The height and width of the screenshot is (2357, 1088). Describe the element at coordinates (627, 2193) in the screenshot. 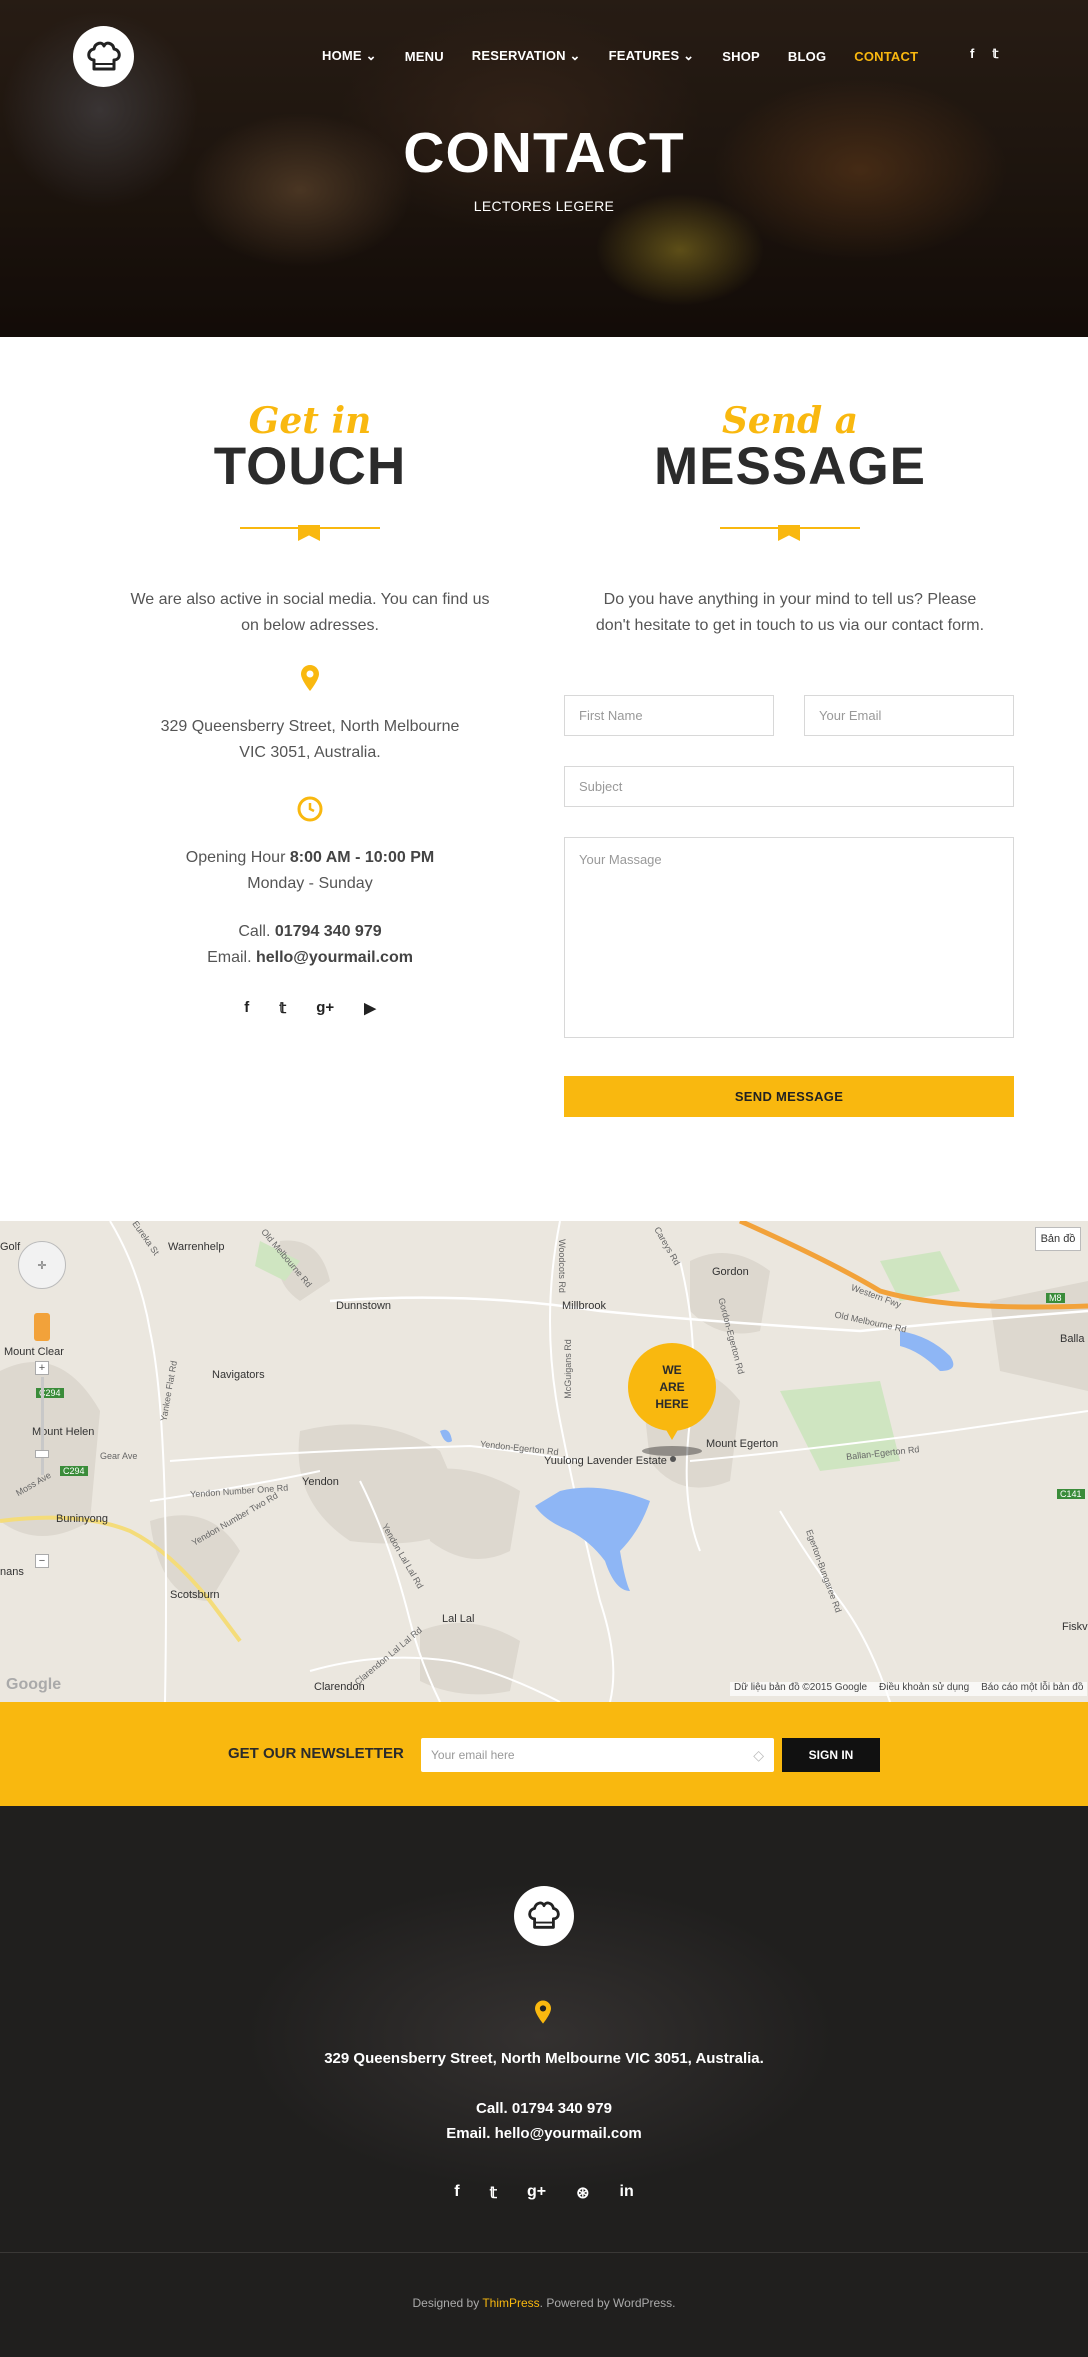

I see `linkedin-icon: in` at that location.